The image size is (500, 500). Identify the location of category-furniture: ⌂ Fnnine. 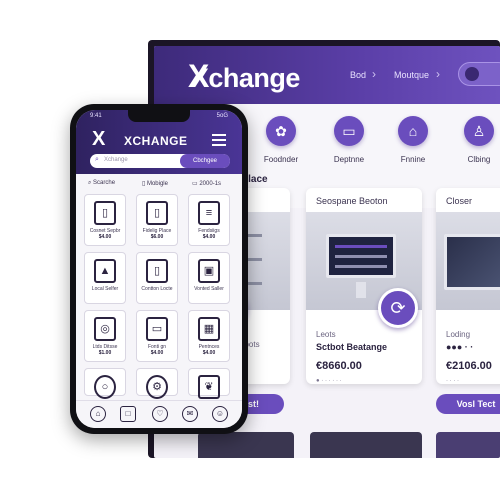
(413, 140).